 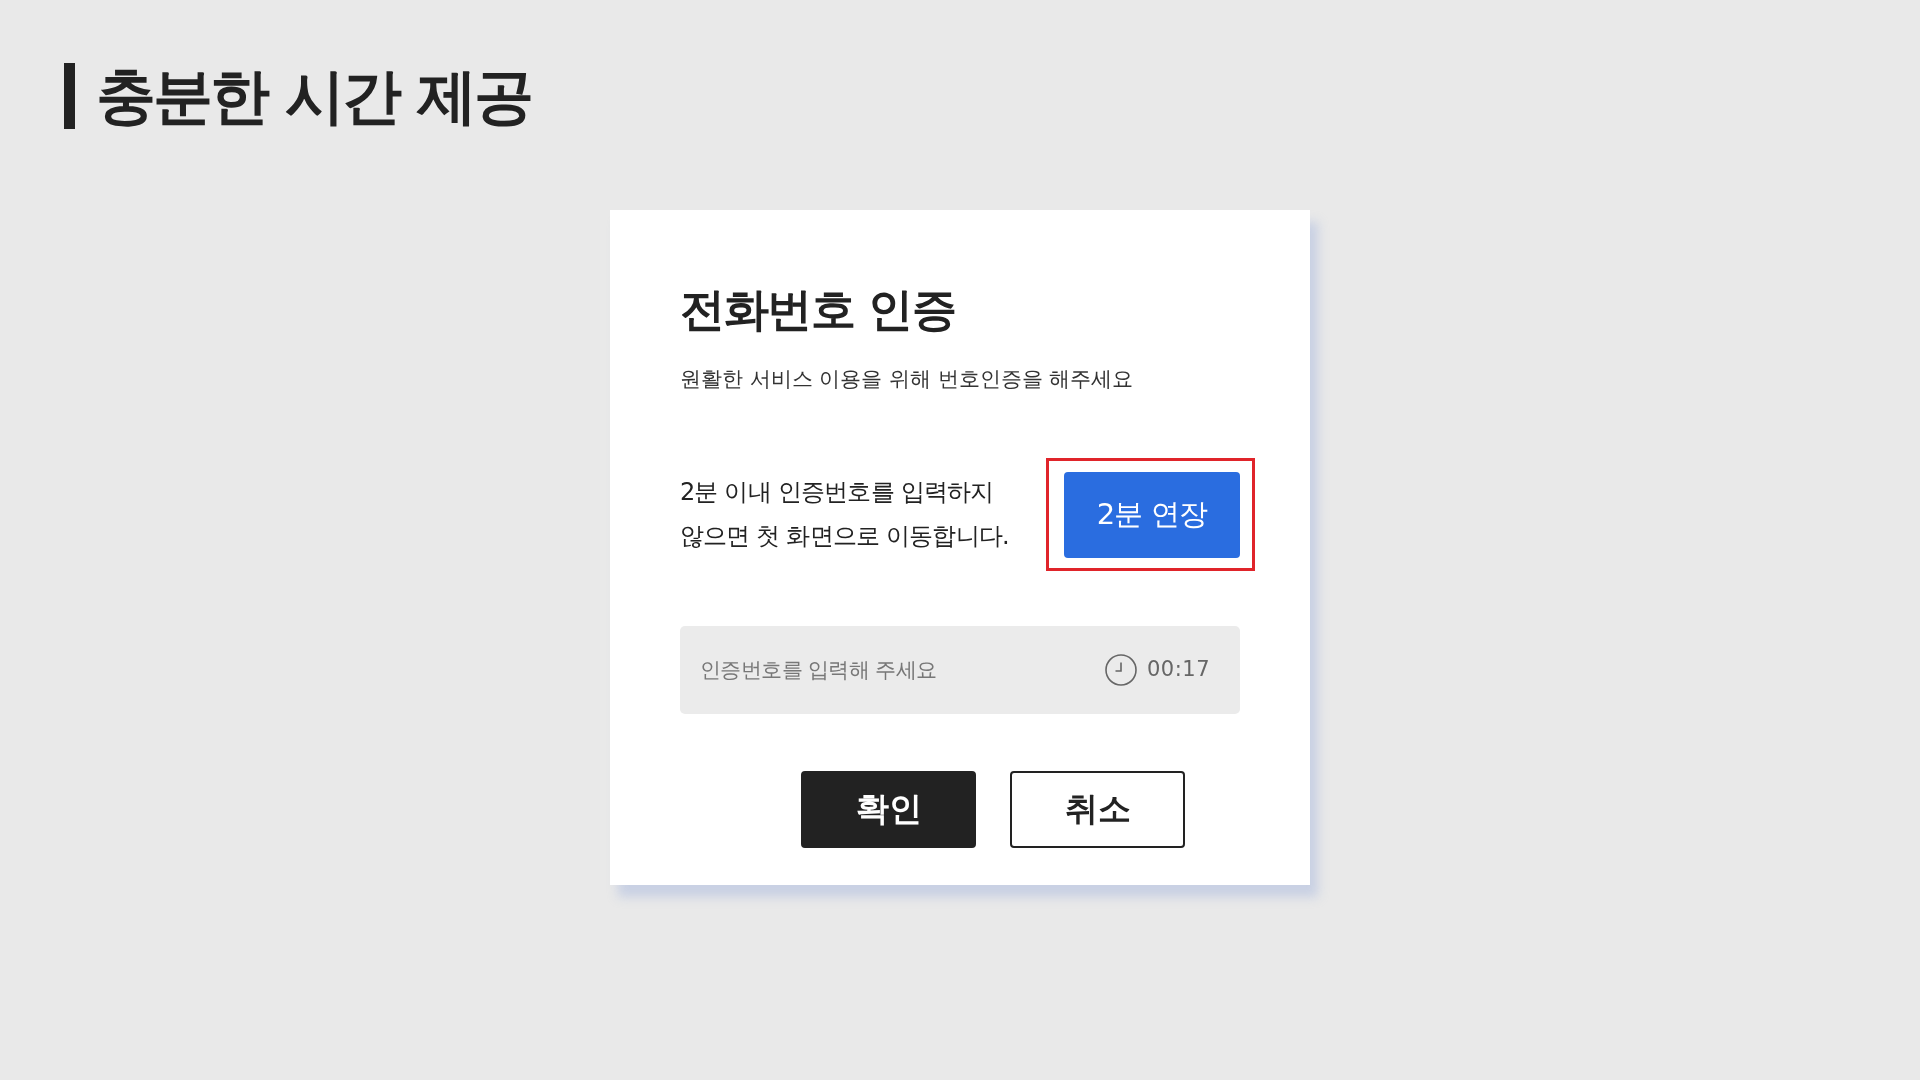 What do you see at coordinates (845, 515) in the screenshot?
I see `timeout-notice: 2분 이내 인증번호를 입력하지 않으면 첫 화면으로 이동합니다.` at bounding box center [845, 515].